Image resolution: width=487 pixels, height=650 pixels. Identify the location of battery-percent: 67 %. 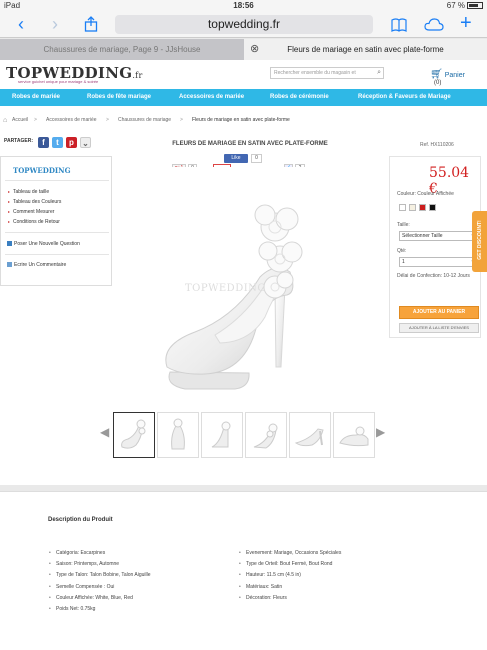
(455, 5).